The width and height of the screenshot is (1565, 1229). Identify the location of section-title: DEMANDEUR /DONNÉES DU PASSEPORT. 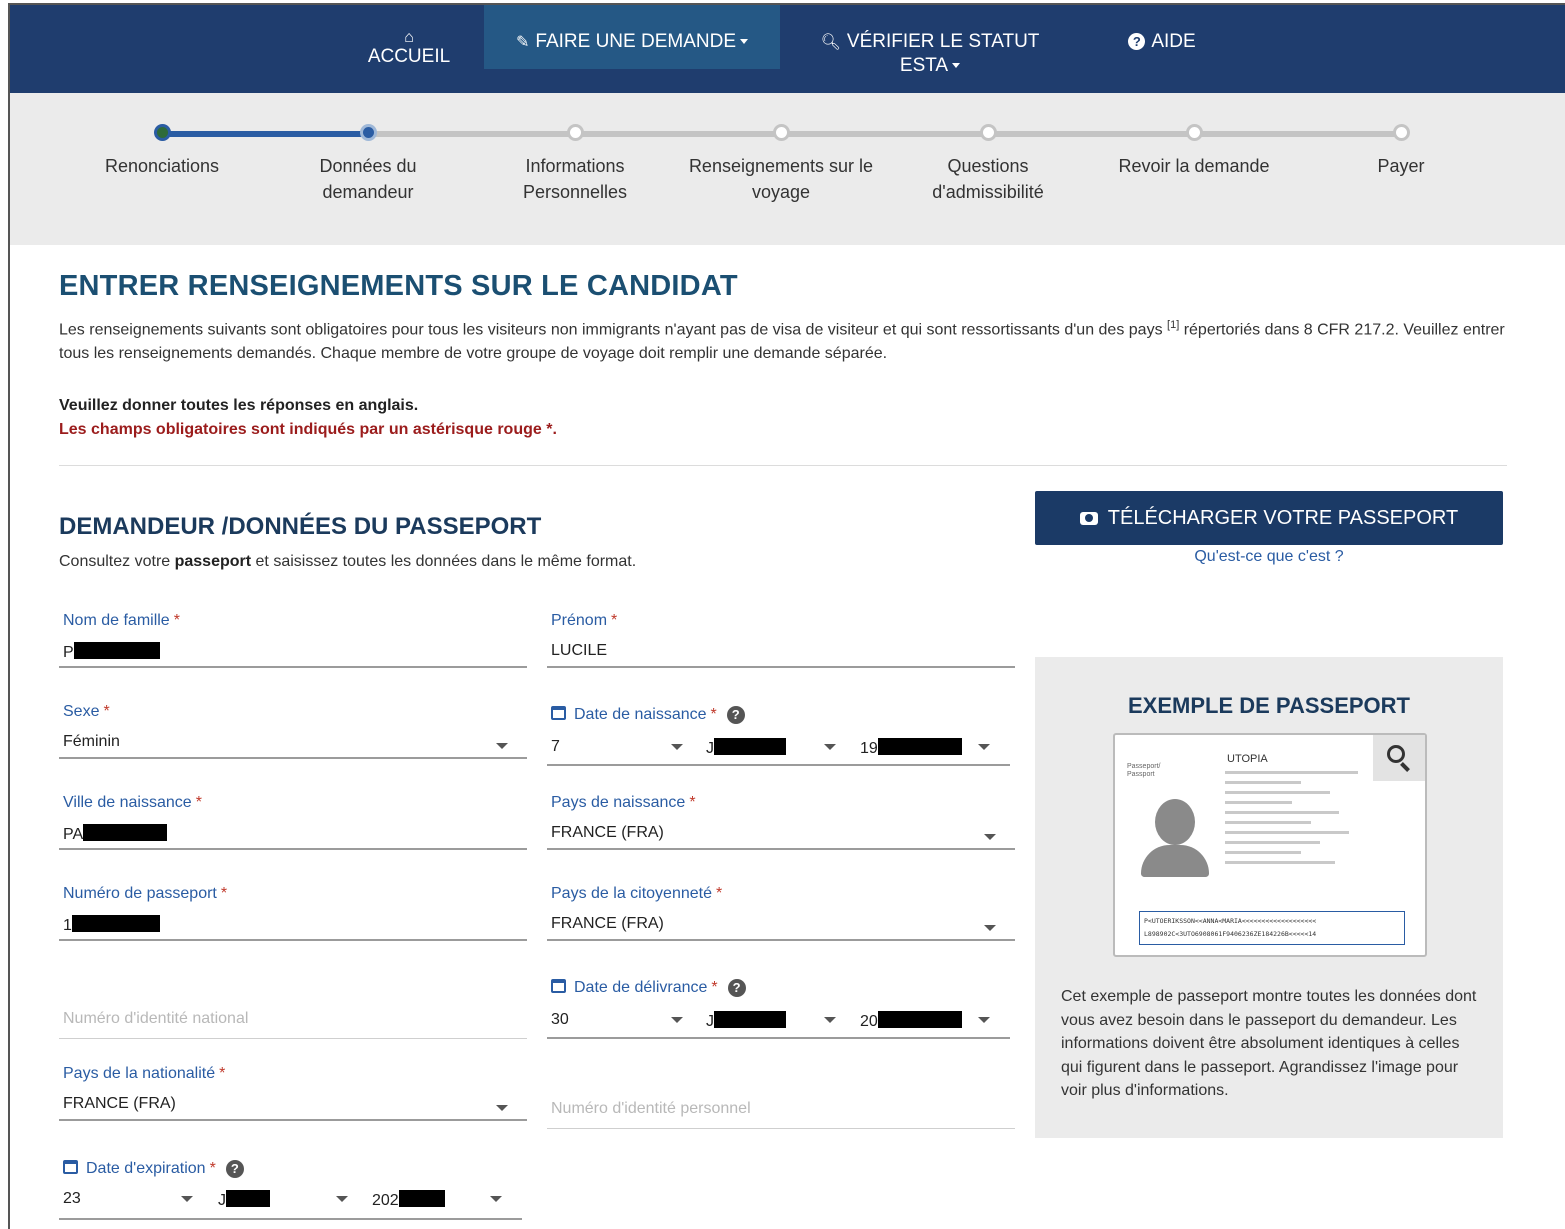
(300, 526).